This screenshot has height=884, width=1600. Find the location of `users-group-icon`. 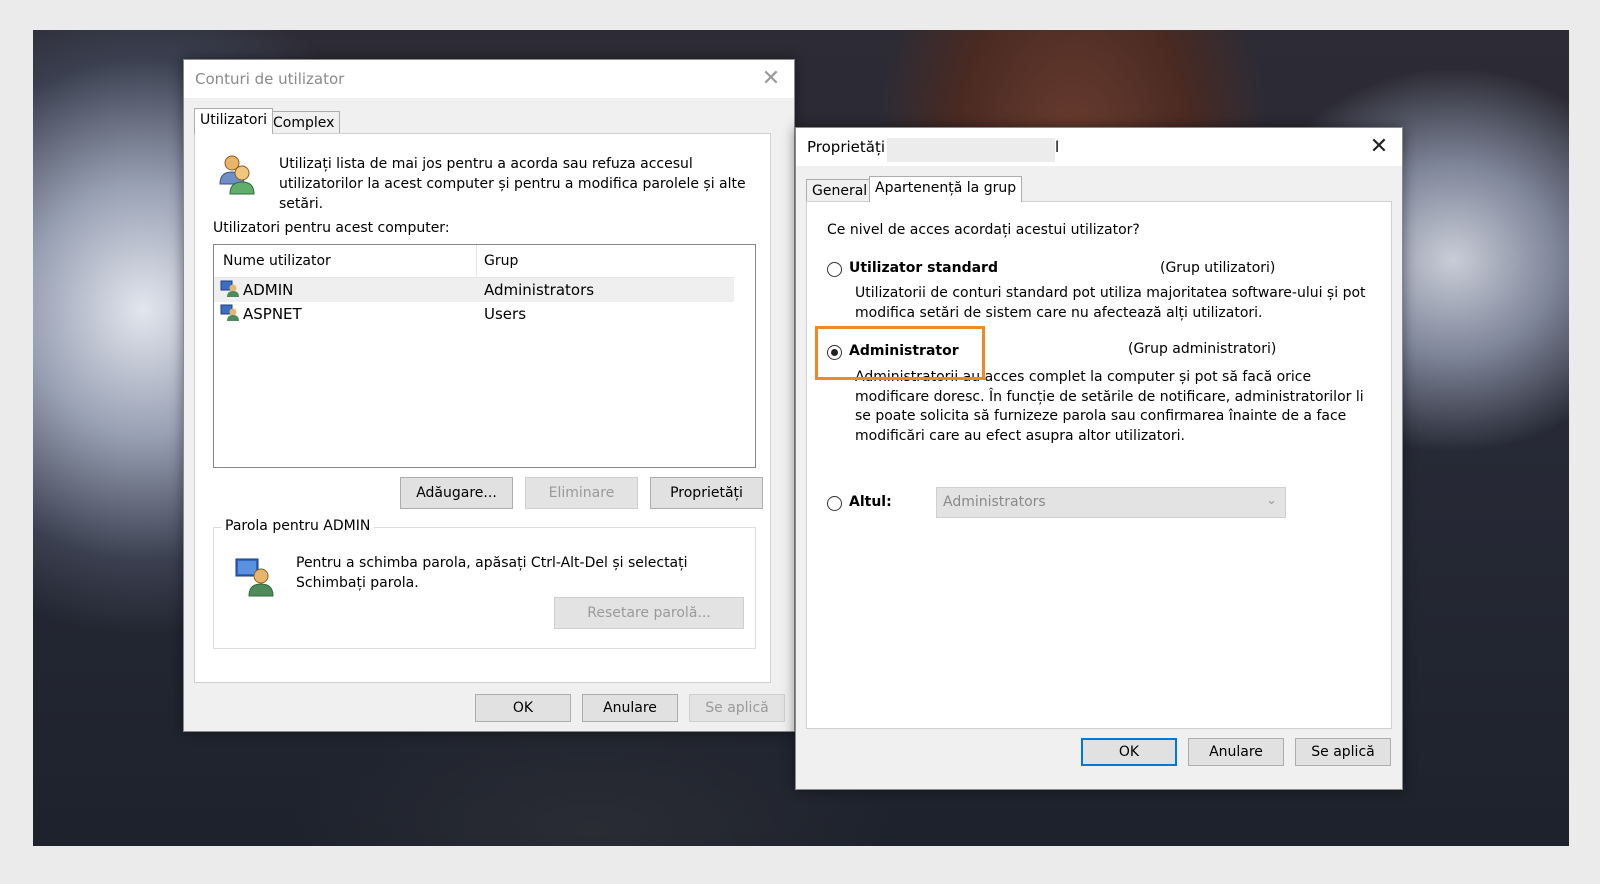

users-group-icon is located at coordinates (237, 175).